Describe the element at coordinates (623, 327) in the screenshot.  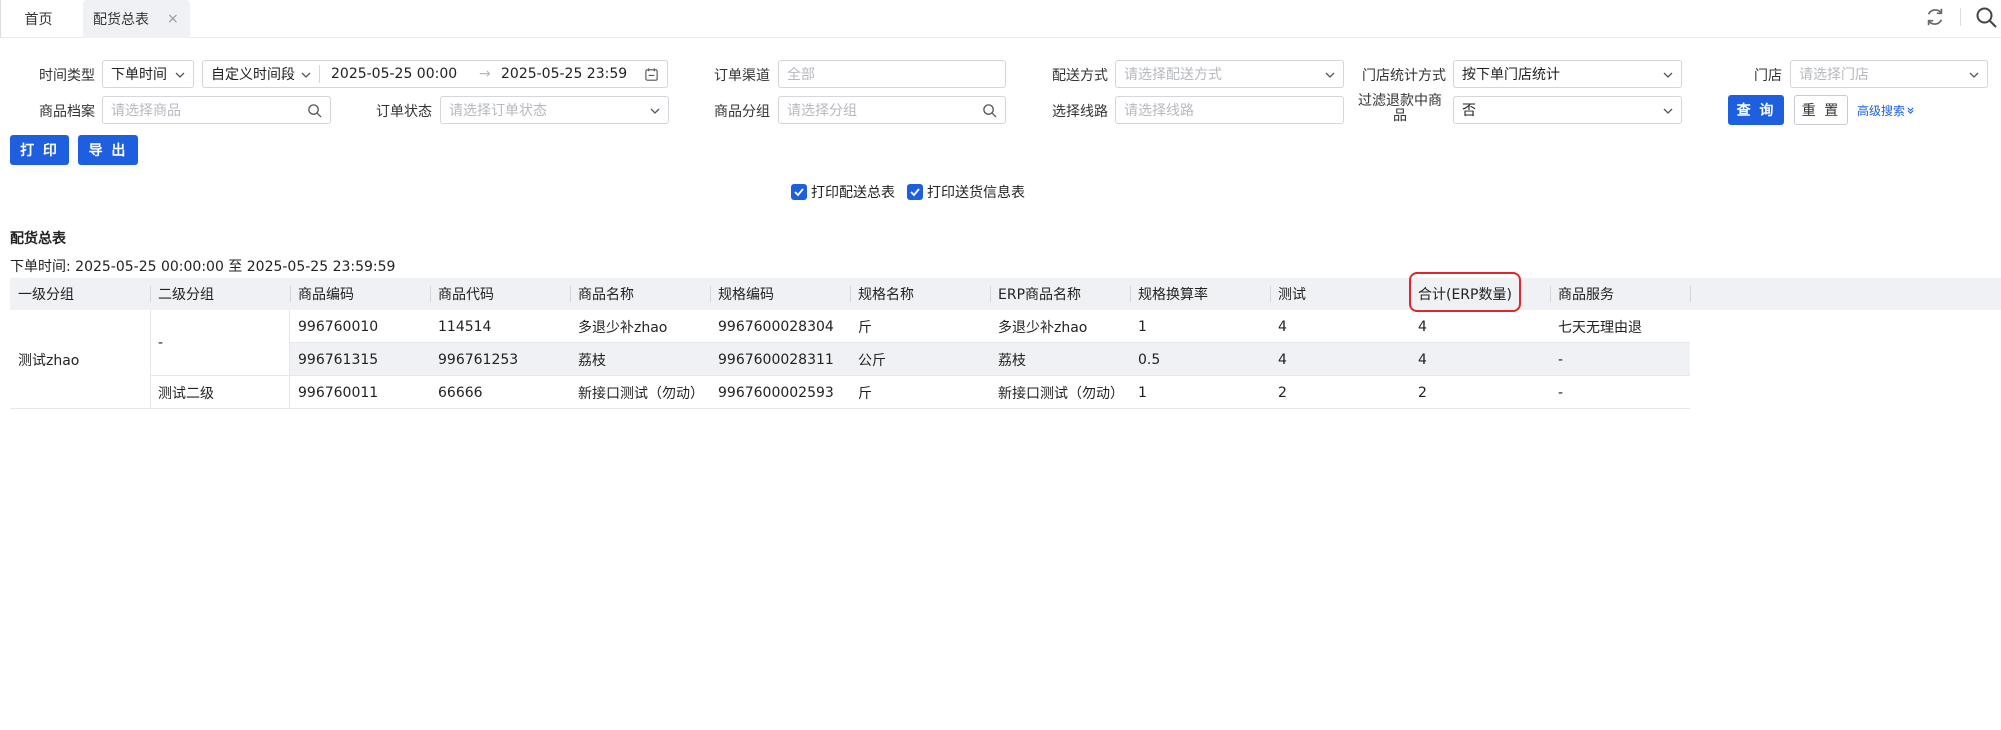
I see `row1-product-name: 多退少补zhao` at that location.